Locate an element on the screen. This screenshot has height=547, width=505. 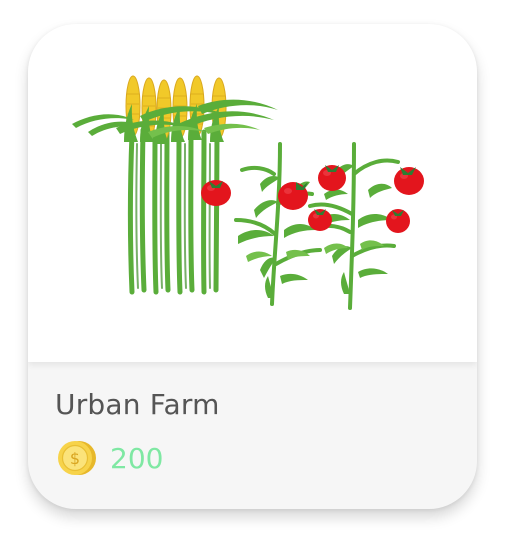
gold-coin-icon: $ is located at coordinates (77, 458).